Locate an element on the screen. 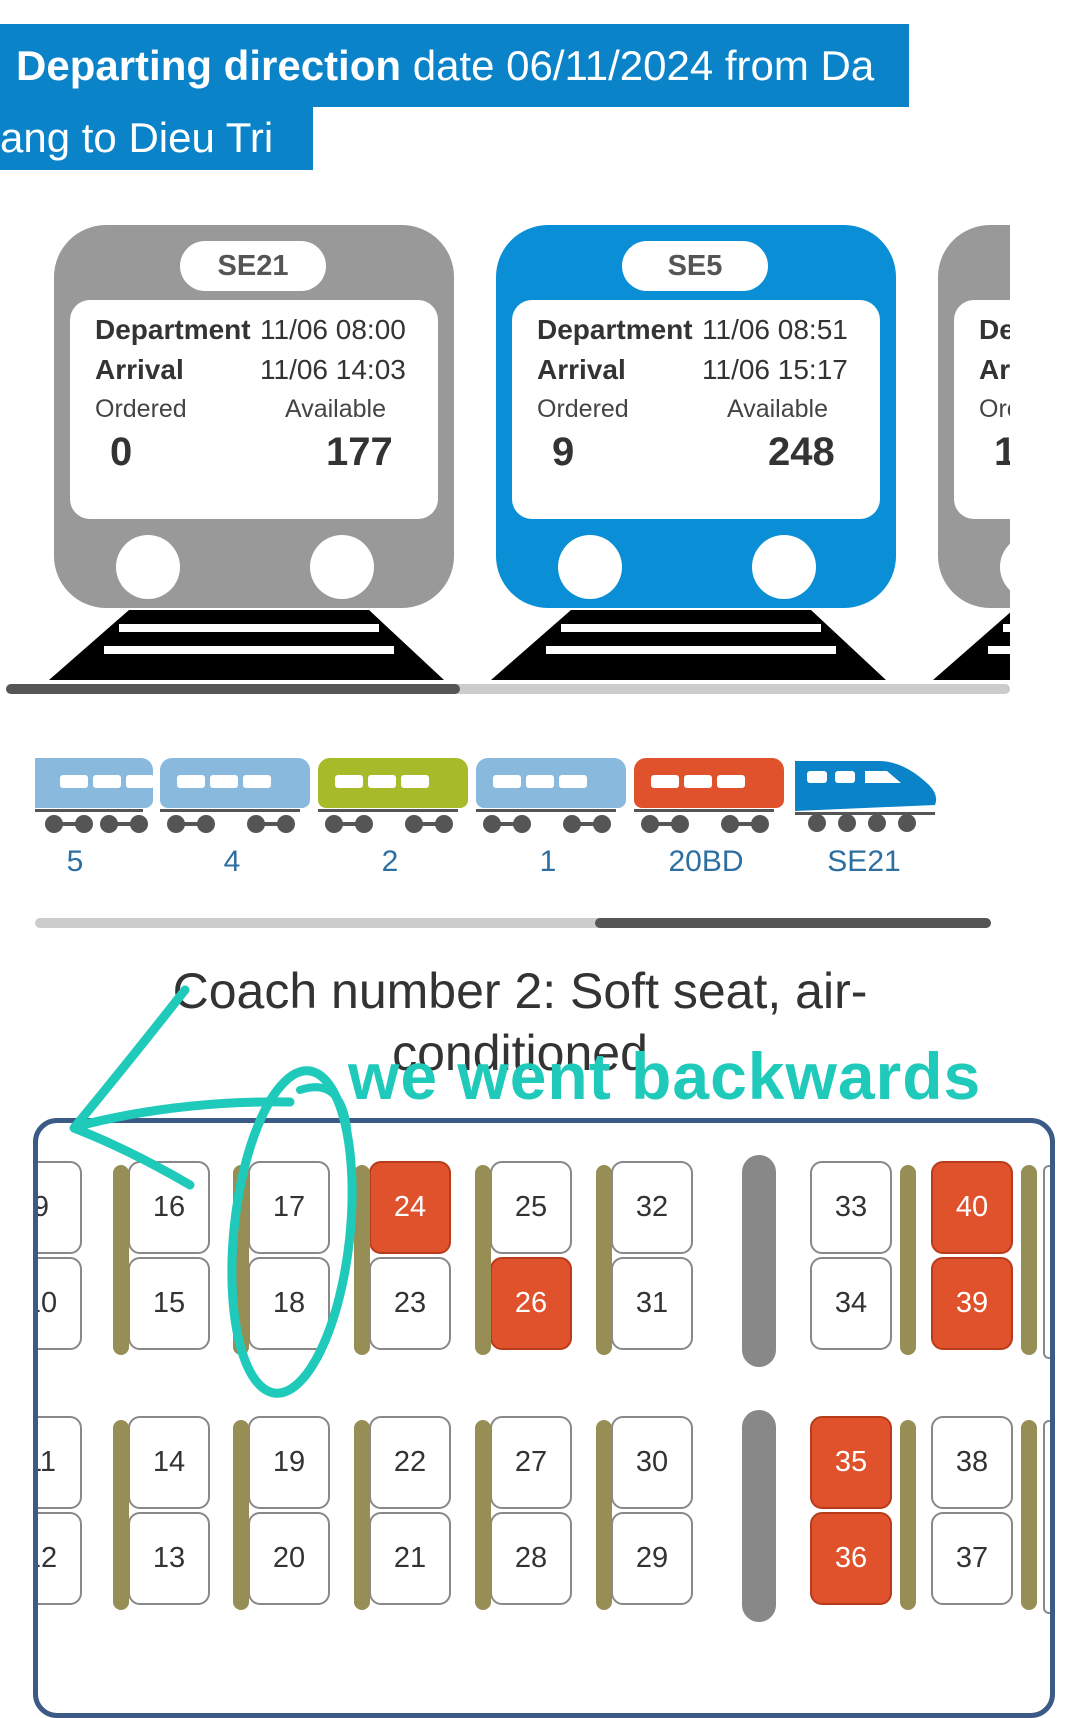 This screenshot has height=1718, width=1080. coach-label: 4 is located at coordinates (232, 861).